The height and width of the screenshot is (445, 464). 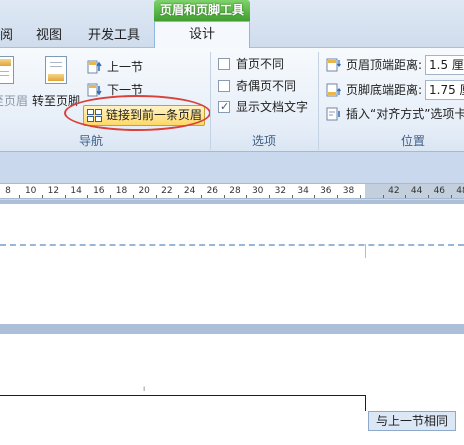 I want to click on header-page-icon, so click(x=7, y=70).